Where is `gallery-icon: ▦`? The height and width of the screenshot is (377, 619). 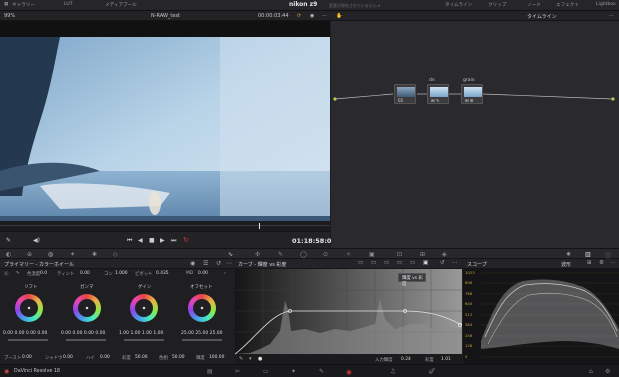 gallery-icon: ▦ is located at coordinates (6, 4).